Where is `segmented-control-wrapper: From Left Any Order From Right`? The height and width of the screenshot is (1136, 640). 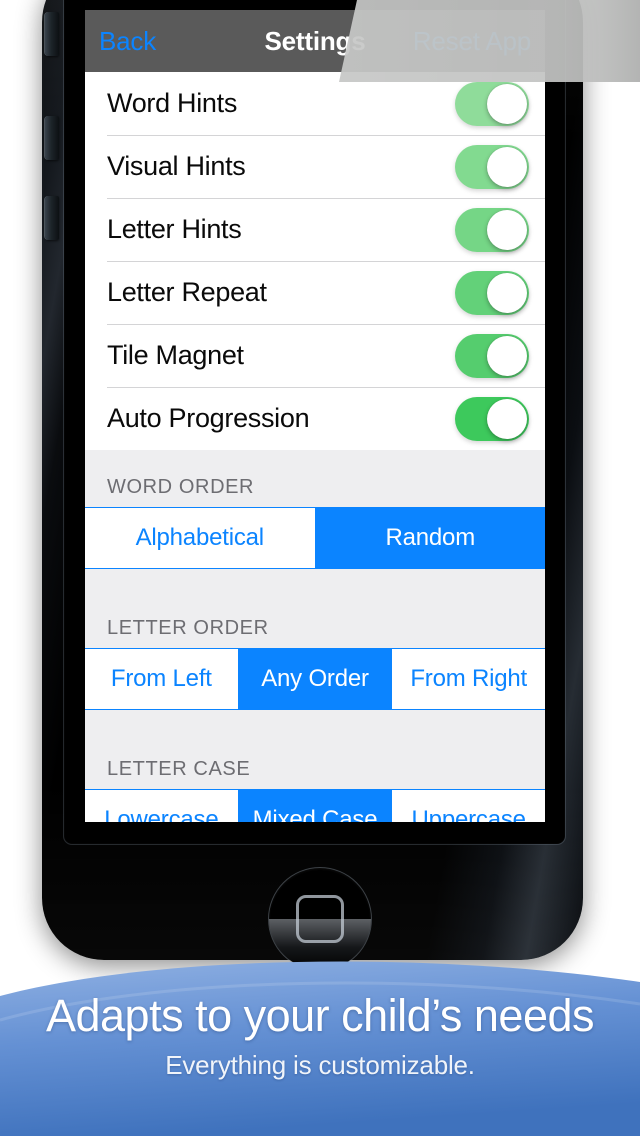
segmented-control-wrapper: From Left Any Order From Right is located at coordinates (315, 690).